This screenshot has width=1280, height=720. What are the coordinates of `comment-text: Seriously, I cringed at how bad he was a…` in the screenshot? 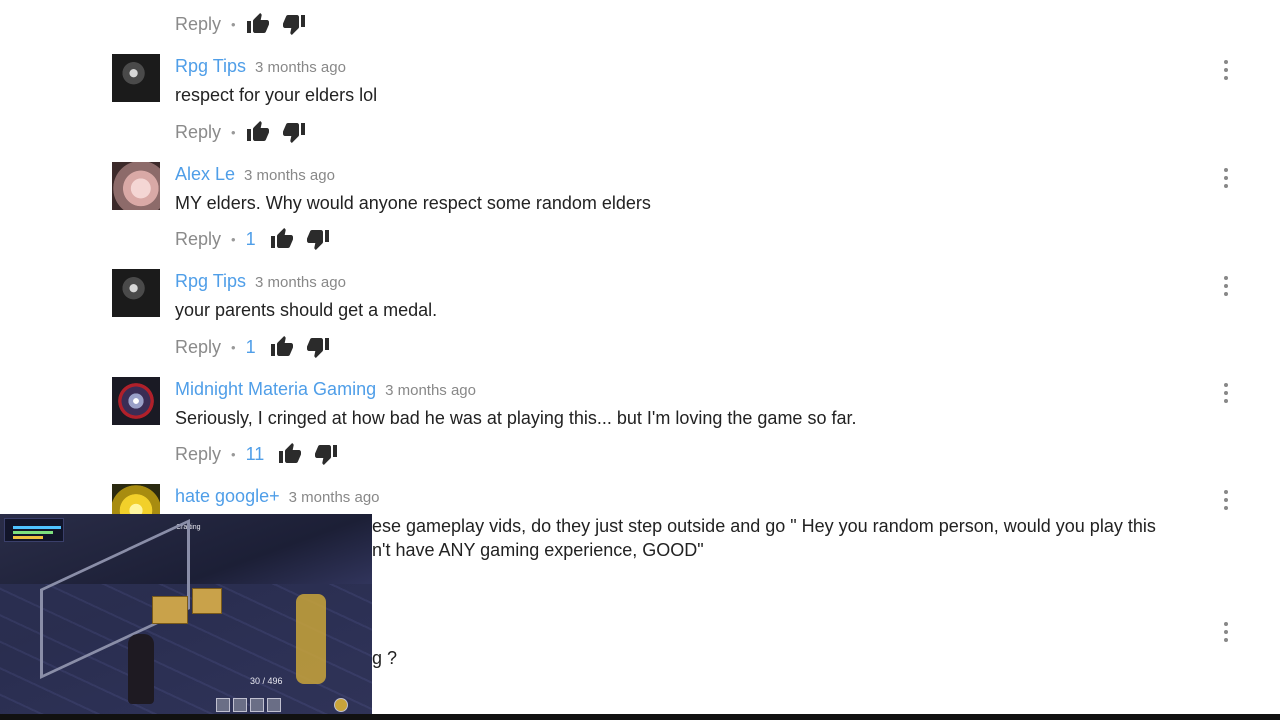 It's located at (516, 418).